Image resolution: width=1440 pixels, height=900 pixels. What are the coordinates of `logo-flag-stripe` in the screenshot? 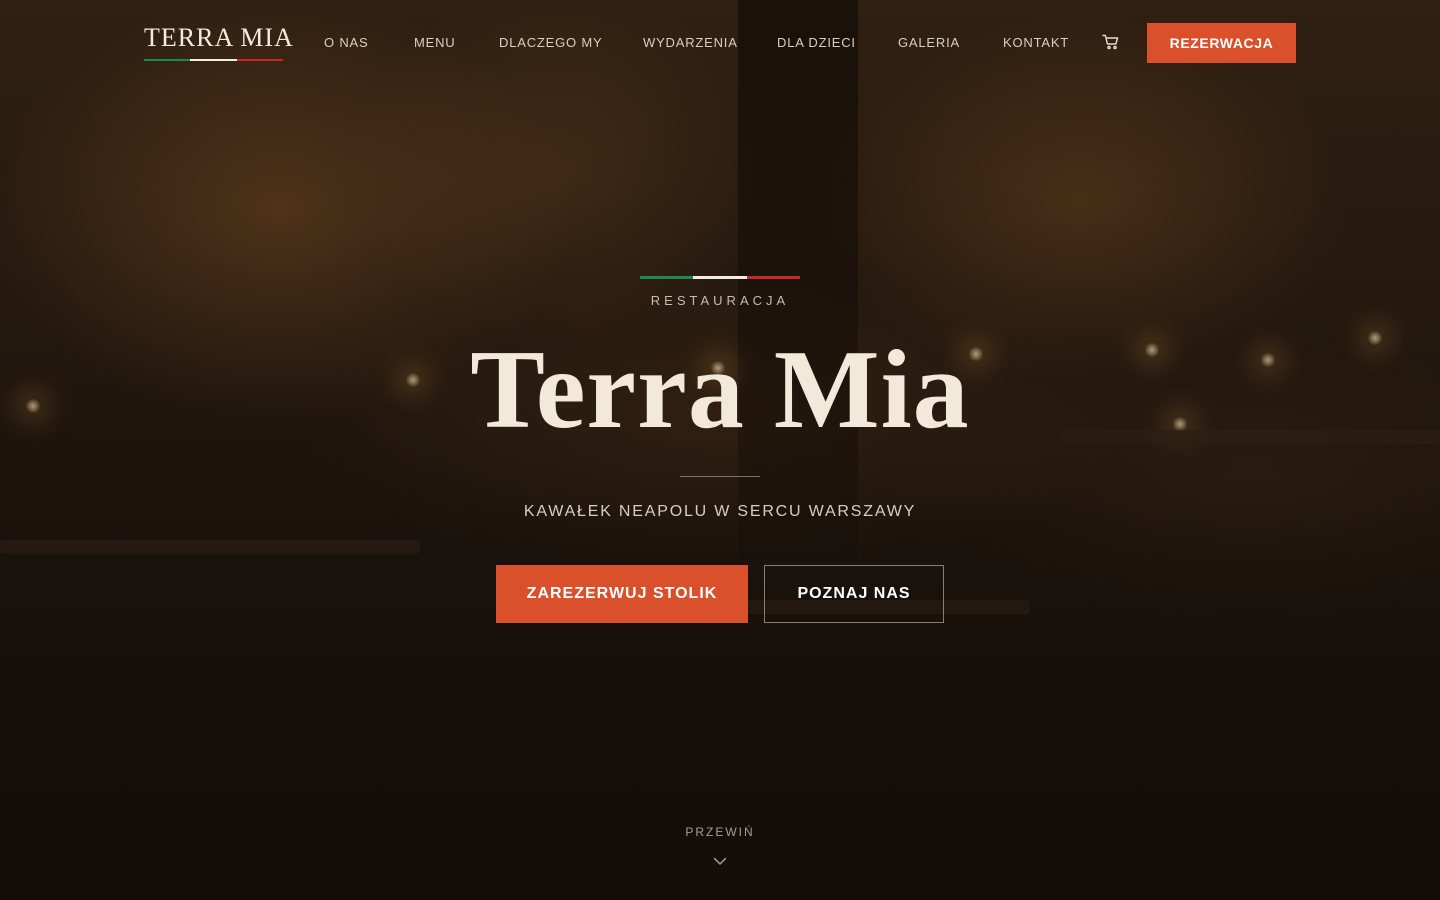 It's located at (213, 60).